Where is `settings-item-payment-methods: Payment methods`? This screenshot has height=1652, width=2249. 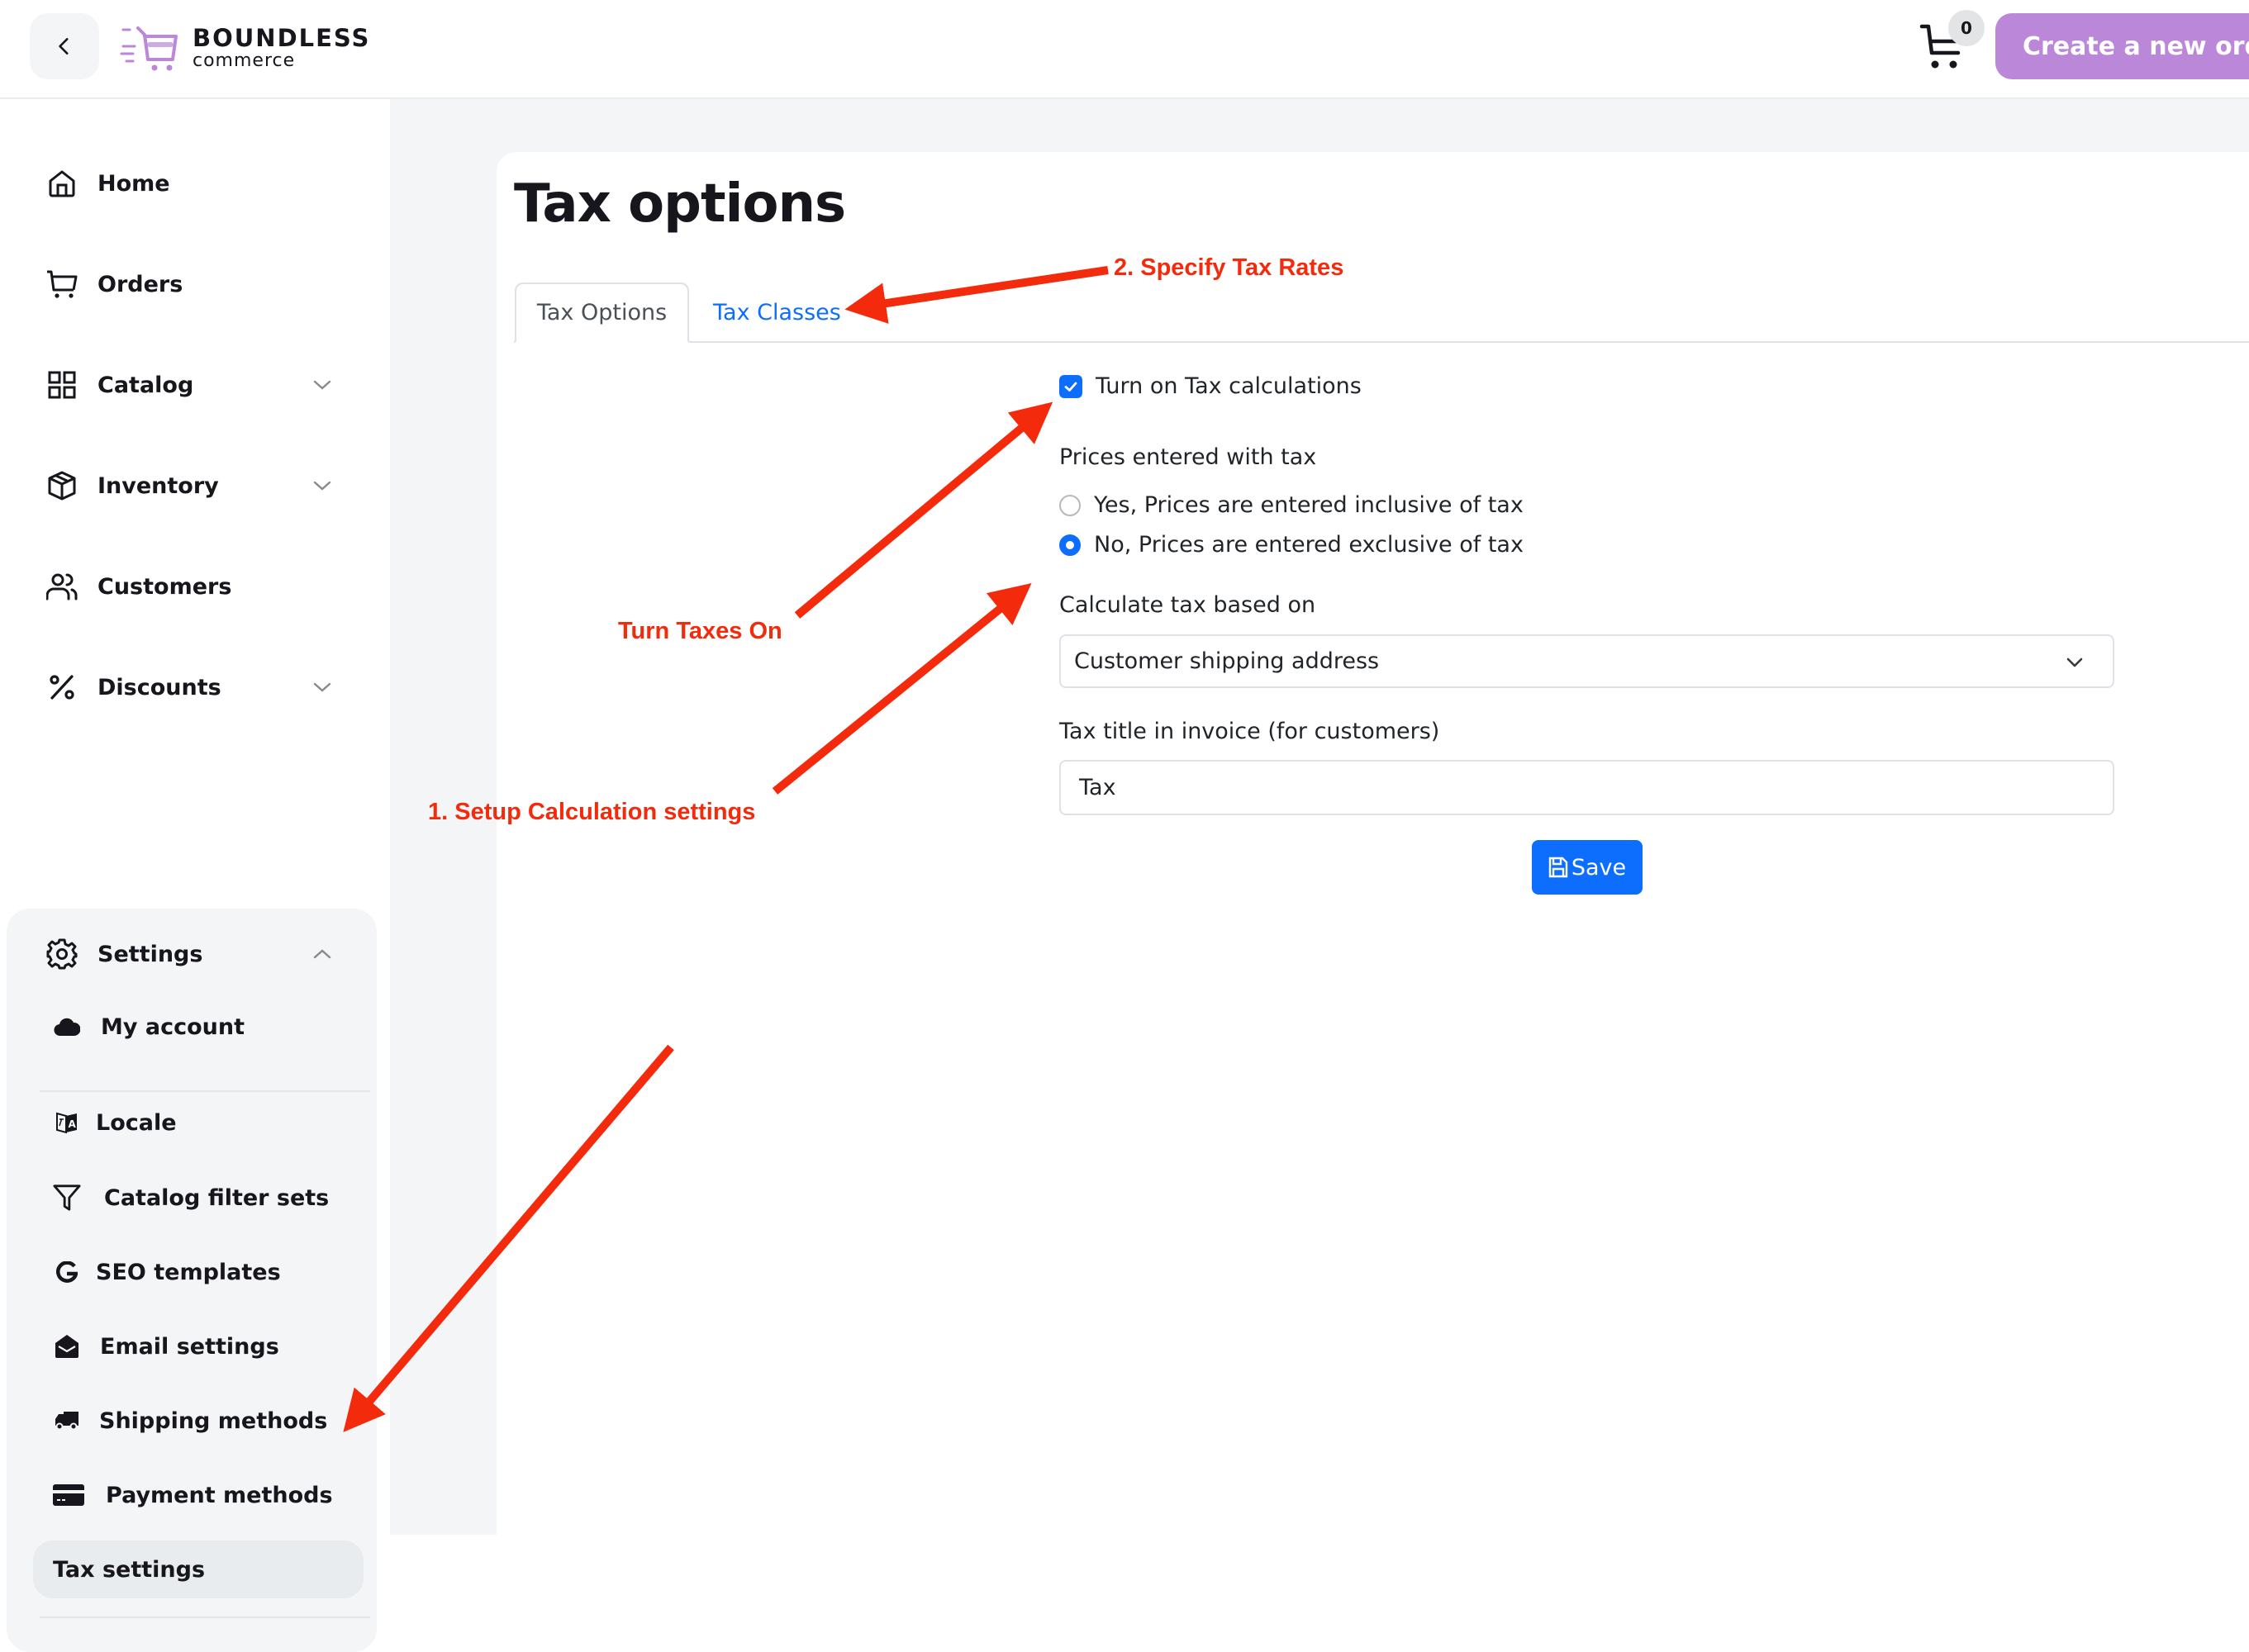
settings-item-payment-methods: Payment methods is located at coordinates (198, 1495).